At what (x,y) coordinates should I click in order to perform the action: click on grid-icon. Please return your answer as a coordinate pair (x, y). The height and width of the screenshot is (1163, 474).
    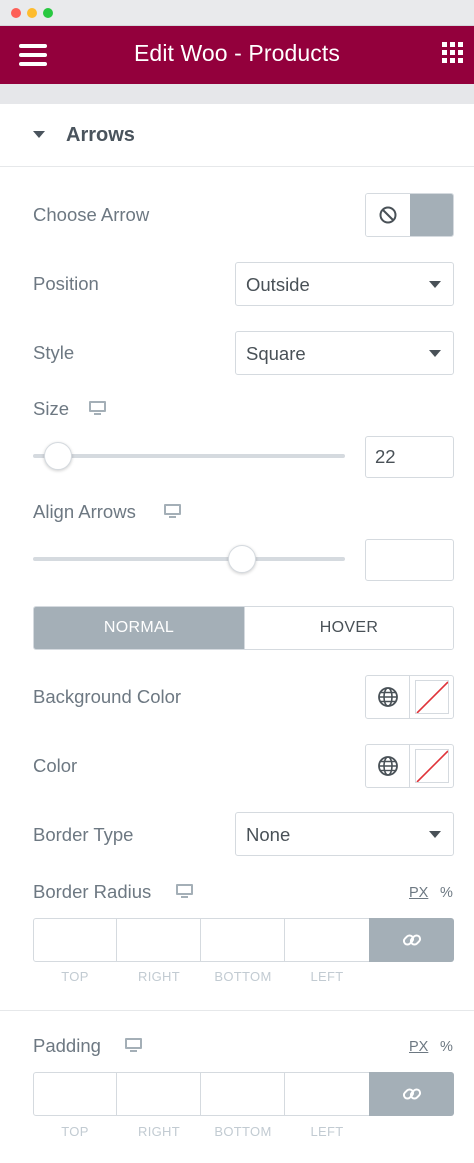
    Looking at the image, I should click on (453, 53).